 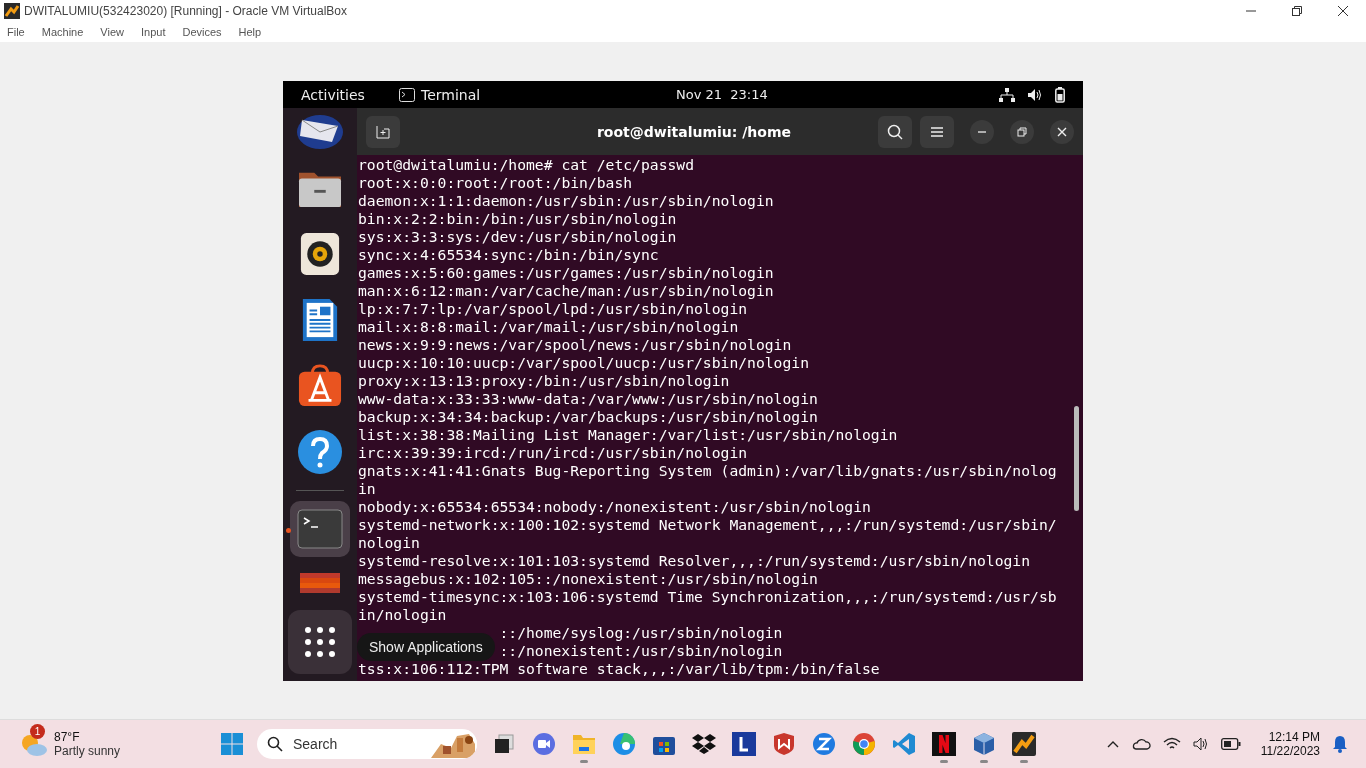 What do you see at coordinates (518, 219) in the screenshot?
I see `terminal-line: bin:x:2:2:bin:/bin:/usr/sbin/nologin` at bounding box center [518, 219].